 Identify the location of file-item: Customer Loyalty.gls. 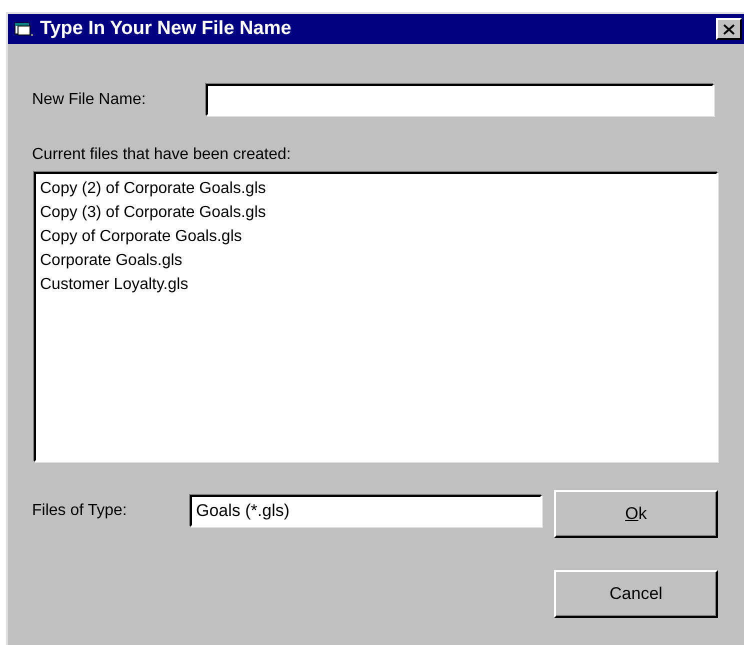
(376, 285).